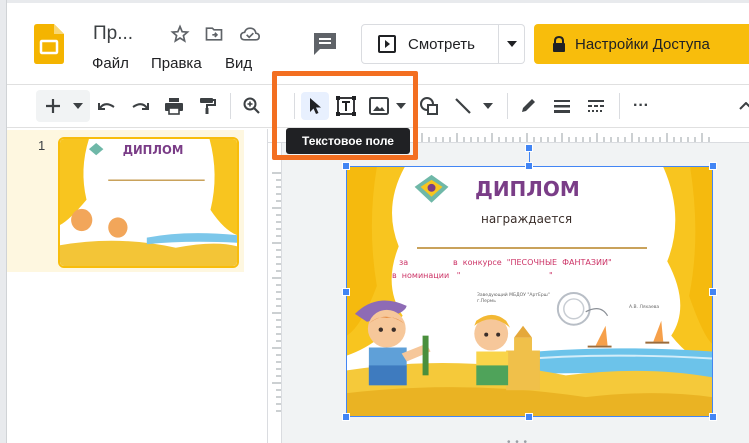 This screenshot has width=749, height=443. I want to click on resize-handle-bottom-right, so click(713, 417).